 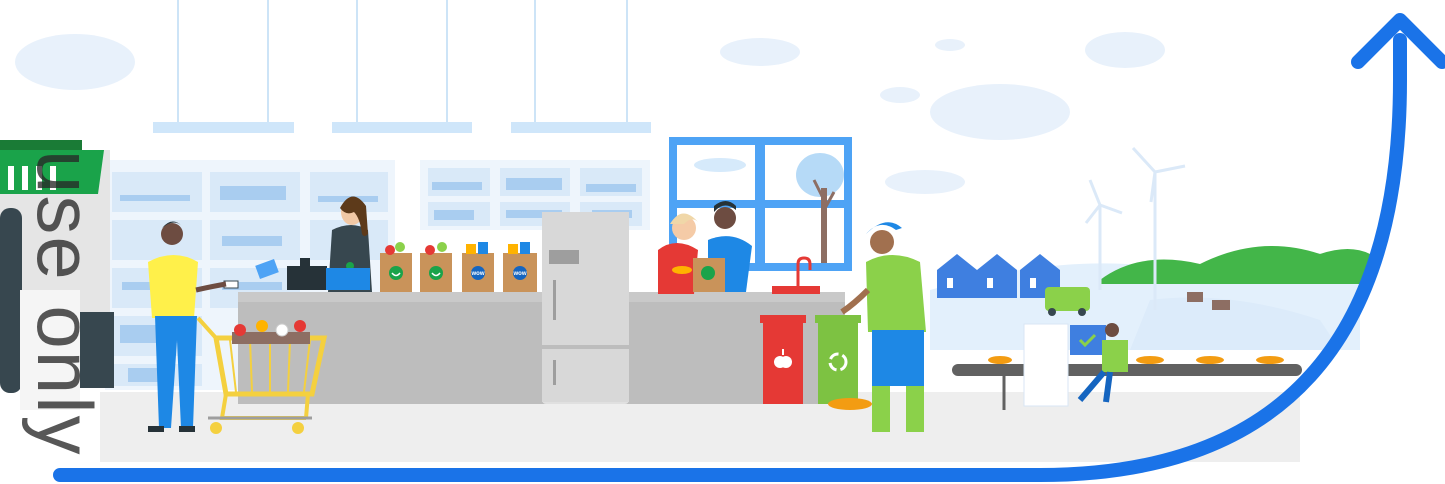 What do you see at coordinates (783, 359) in the screenshot?
I see `bin-red` at bounding box center [783, 359].